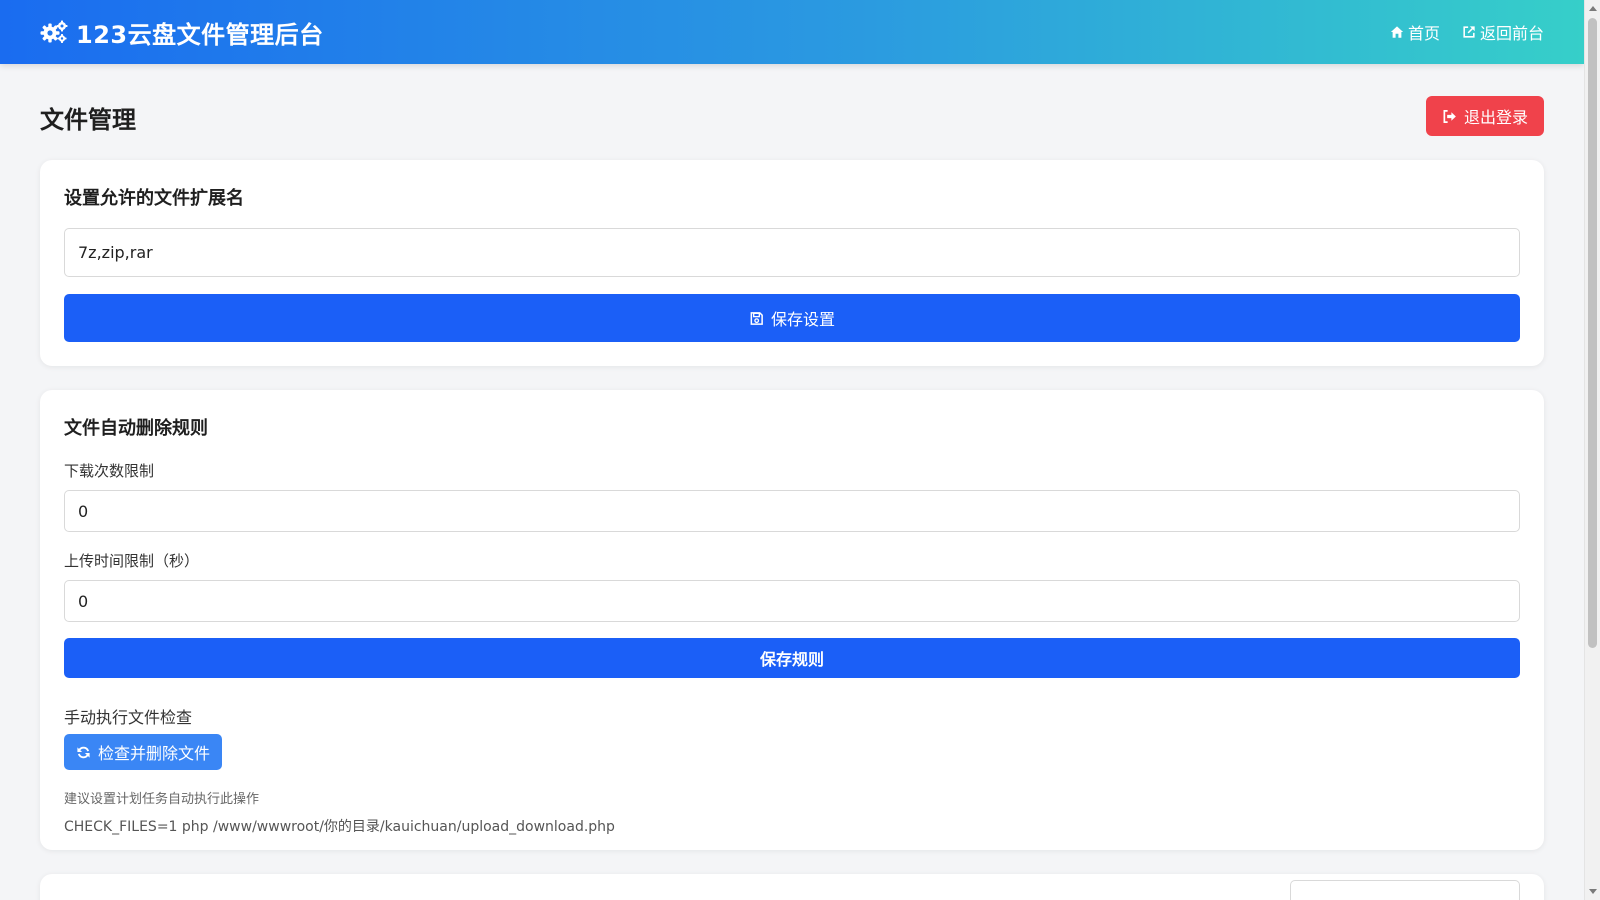 The image size is (1600, 900). Describe the element at coordinates (88, 120) in the screenshot. I see `page-title: 文件管理` at that location.